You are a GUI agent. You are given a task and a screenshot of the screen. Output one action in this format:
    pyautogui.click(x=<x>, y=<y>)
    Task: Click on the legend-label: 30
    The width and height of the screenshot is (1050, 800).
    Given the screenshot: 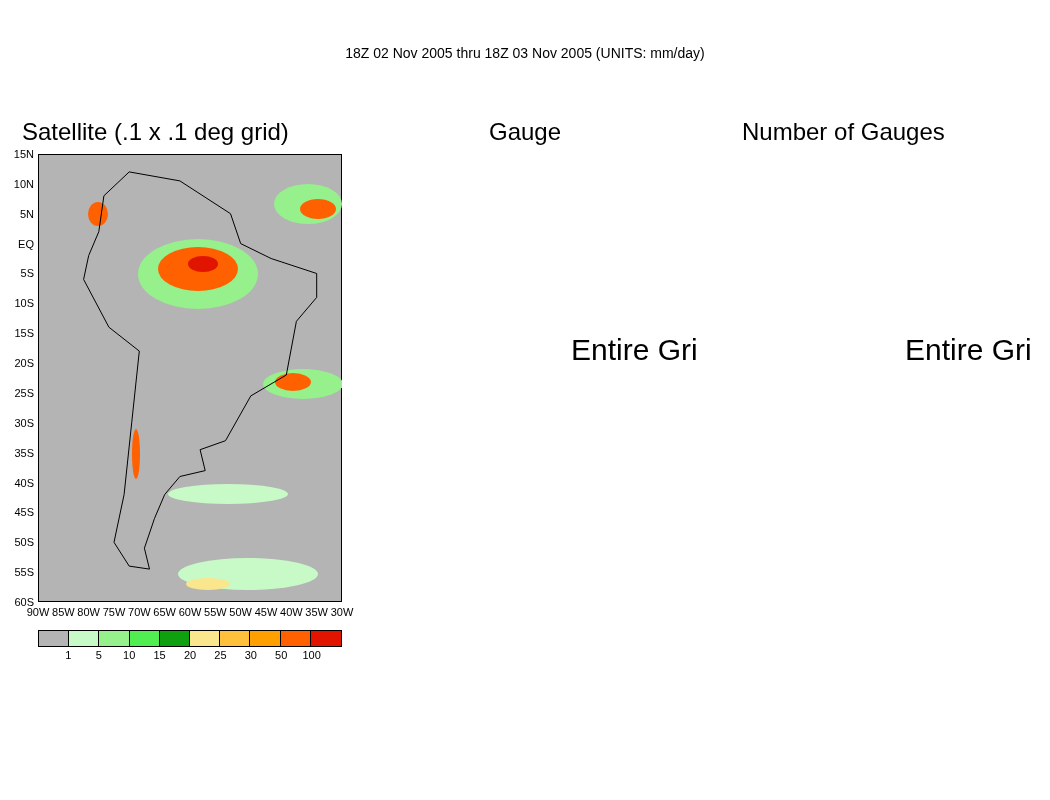 What is the action you would take?
    pyautogui.click(x=250, y=655)
    